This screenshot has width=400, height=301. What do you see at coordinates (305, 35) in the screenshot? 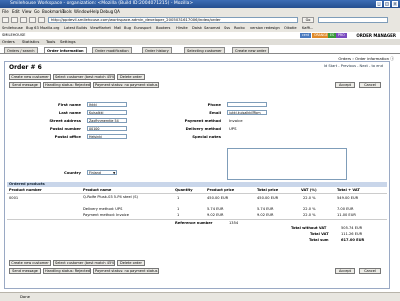
I see `status-badge: cent` at bounding box center [305, 35].